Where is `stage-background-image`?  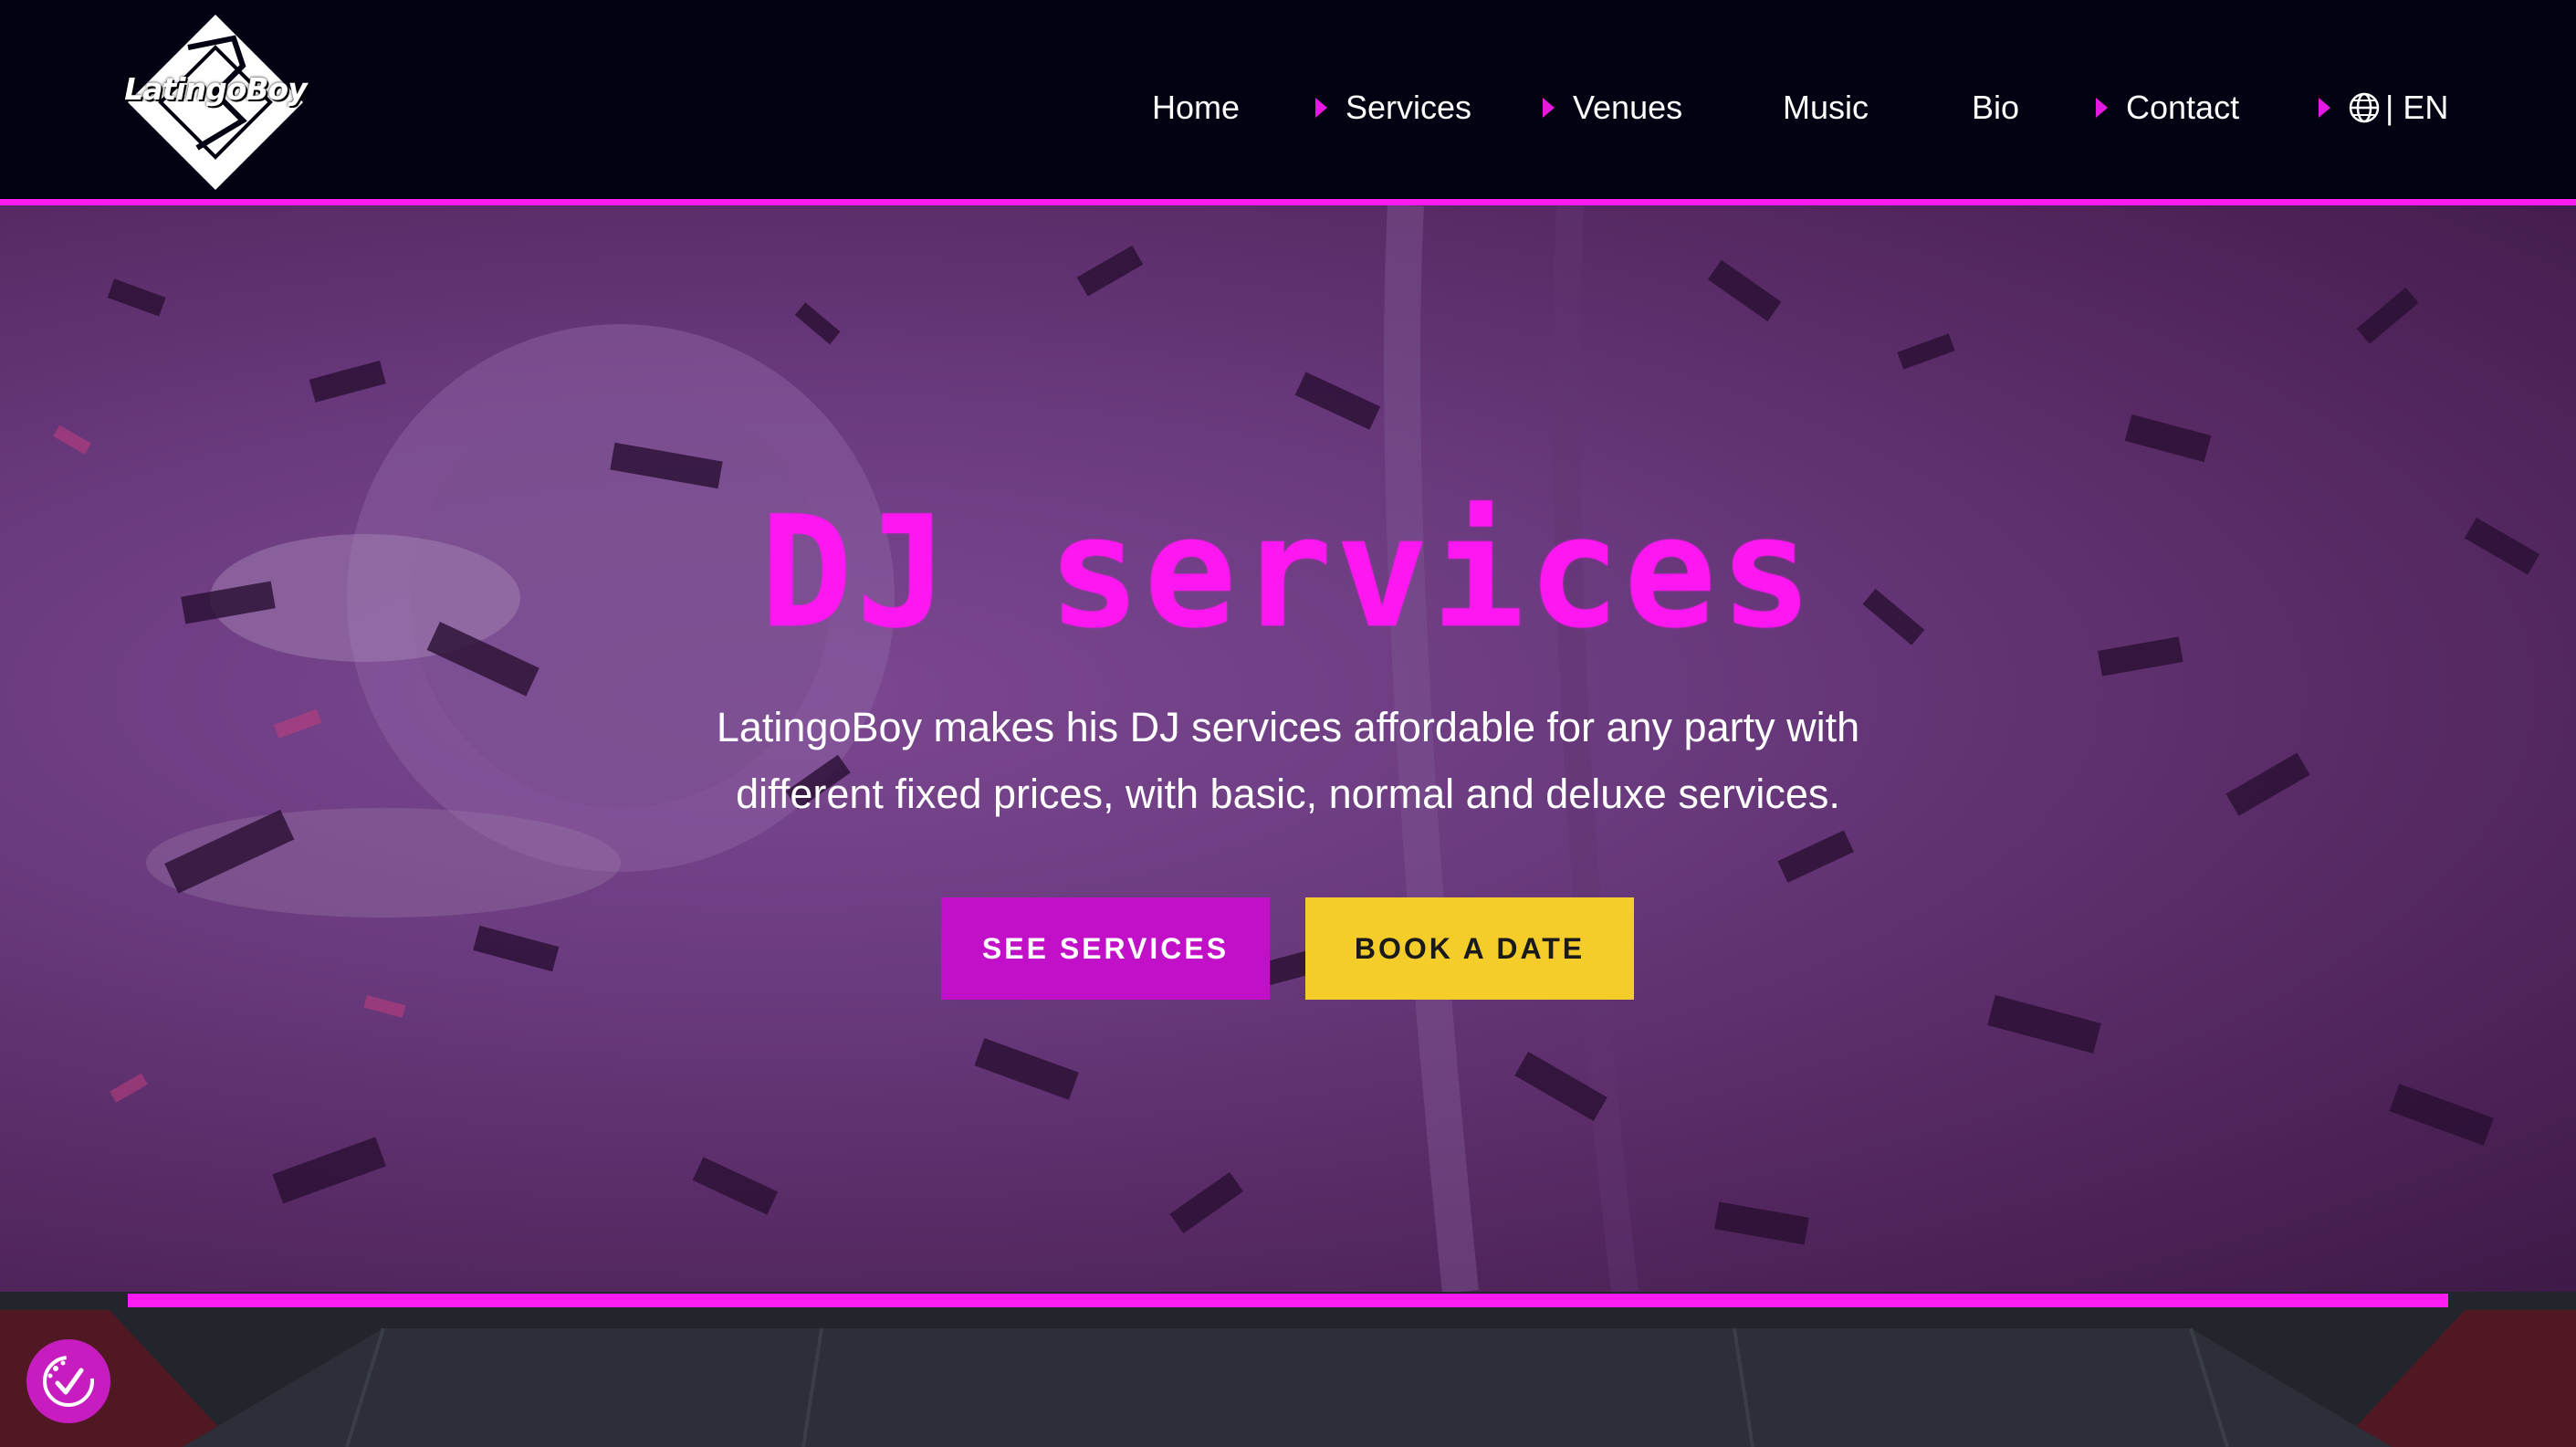 stage-background-image is located at coordinates (1288, 1369).